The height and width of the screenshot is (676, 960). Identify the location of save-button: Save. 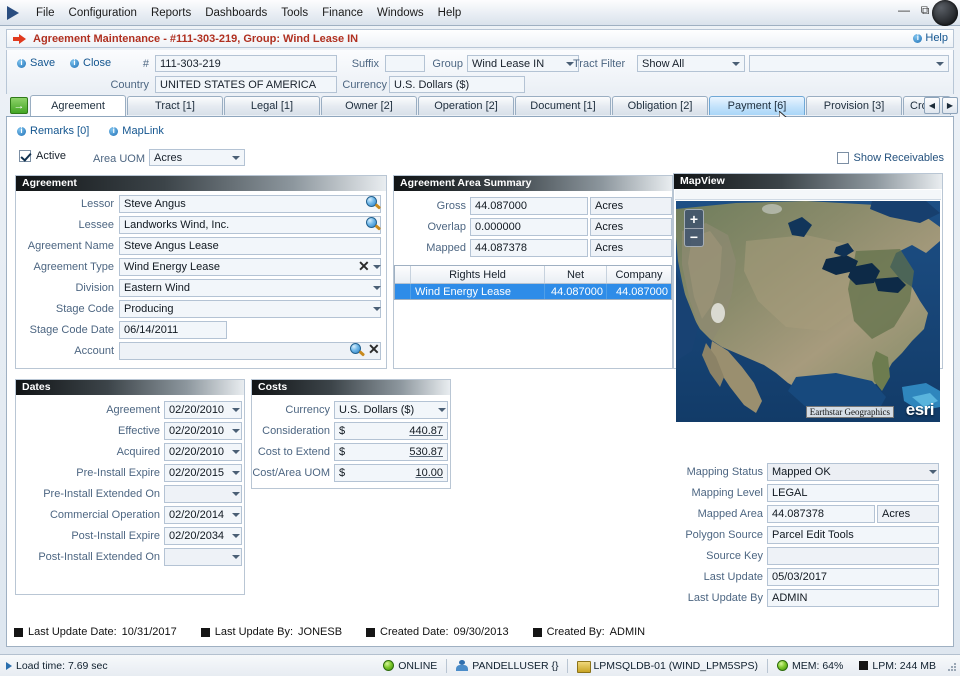
(36, 63).